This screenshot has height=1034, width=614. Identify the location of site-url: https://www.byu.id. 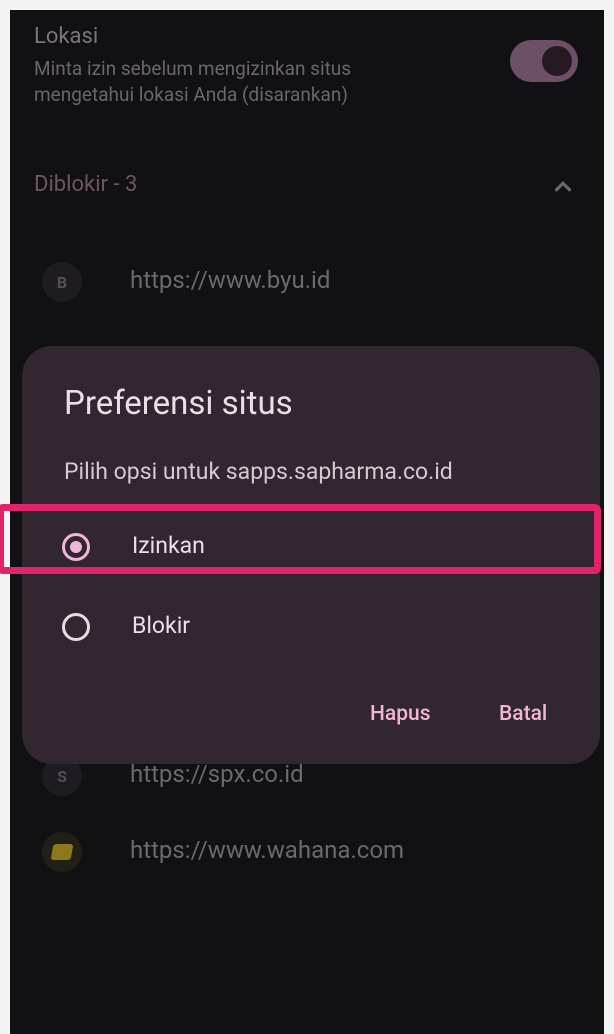
(230, 280).